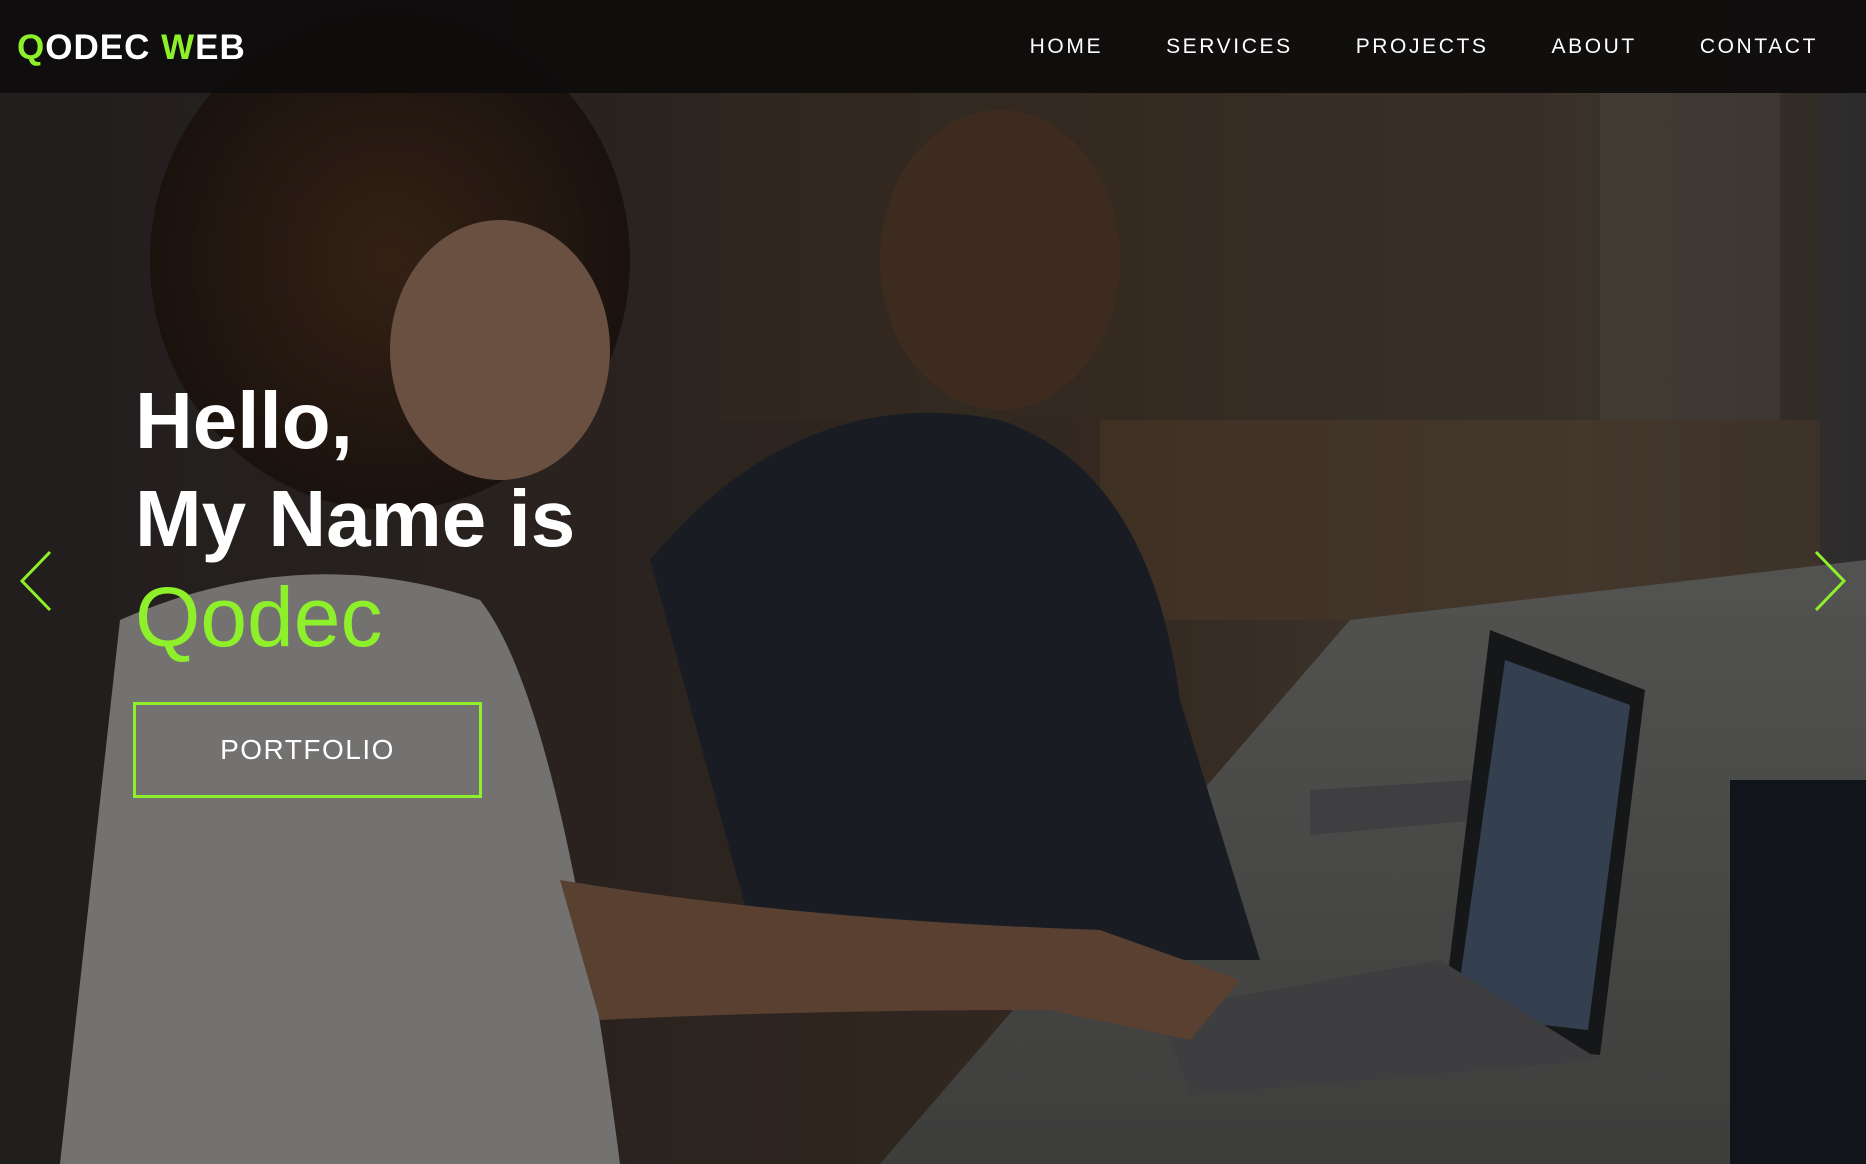 Image resolution: width=1866 pixels, height=1164 pixels. Describe the element at coordinates (178, 47) in the screenshot. I see `logo-accent-letter-w: W` at that location.